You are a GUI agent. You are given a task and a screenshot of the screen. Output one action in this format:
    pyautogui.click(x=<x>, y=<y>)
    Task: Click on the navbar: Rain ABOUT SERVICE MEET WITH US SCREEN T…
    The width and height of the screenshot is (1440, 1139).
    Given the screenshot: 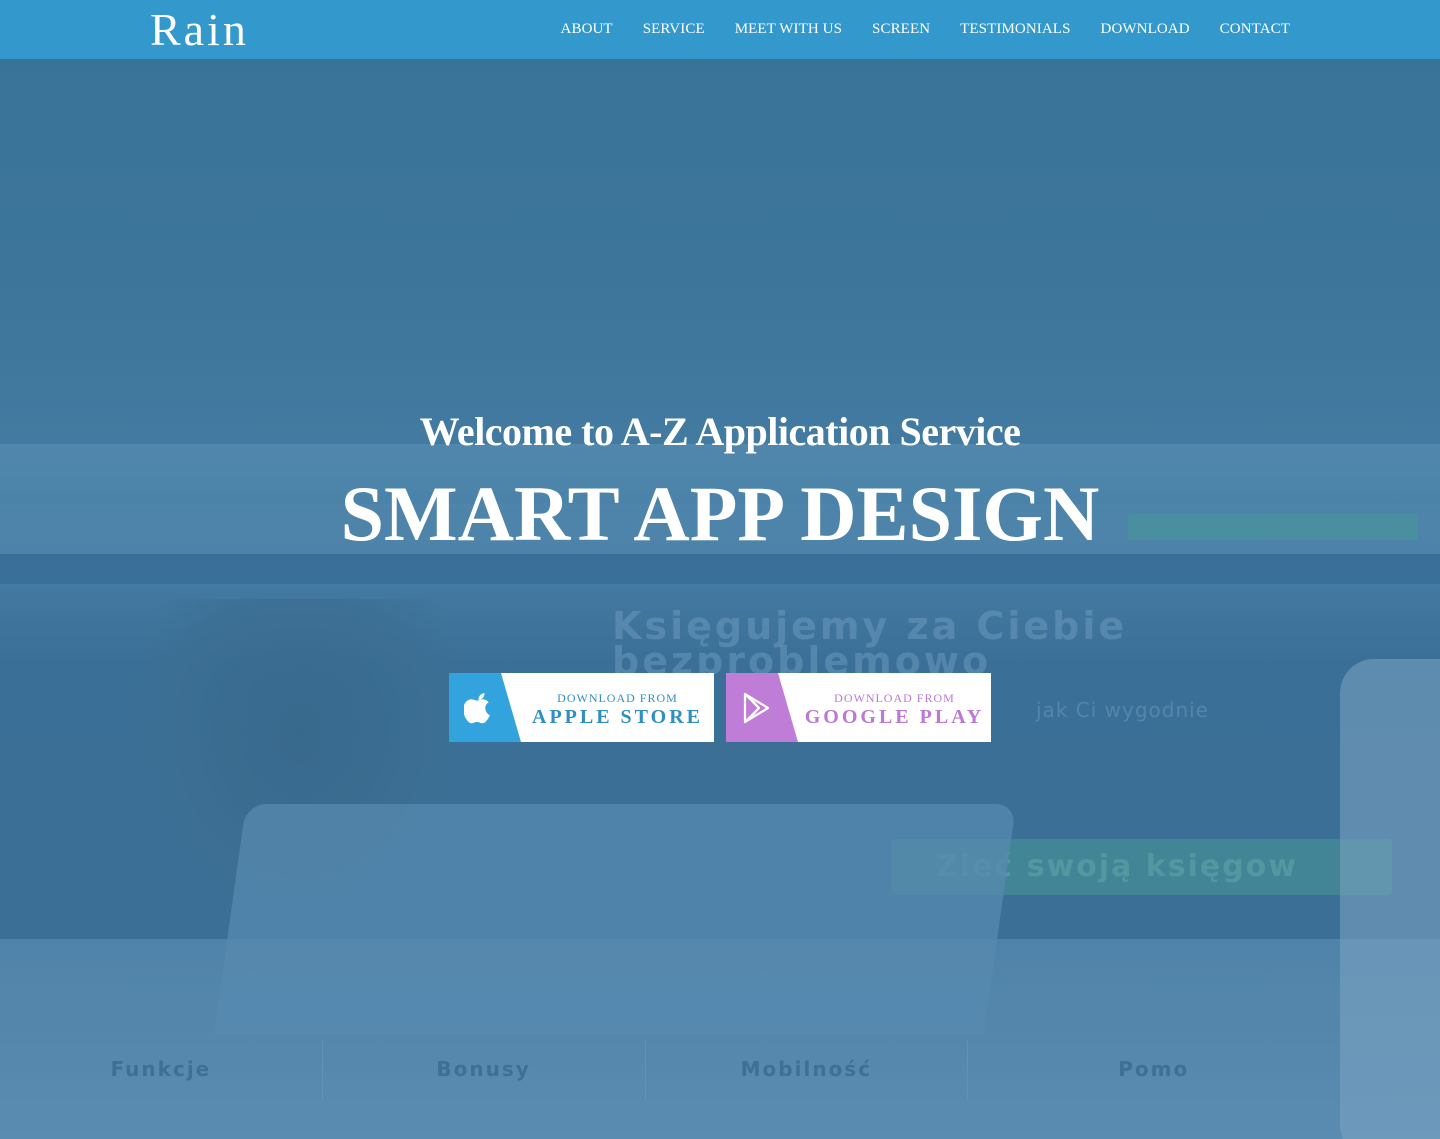 What is the action you would take?
    pyautogui.click(x=720, y=29)
    